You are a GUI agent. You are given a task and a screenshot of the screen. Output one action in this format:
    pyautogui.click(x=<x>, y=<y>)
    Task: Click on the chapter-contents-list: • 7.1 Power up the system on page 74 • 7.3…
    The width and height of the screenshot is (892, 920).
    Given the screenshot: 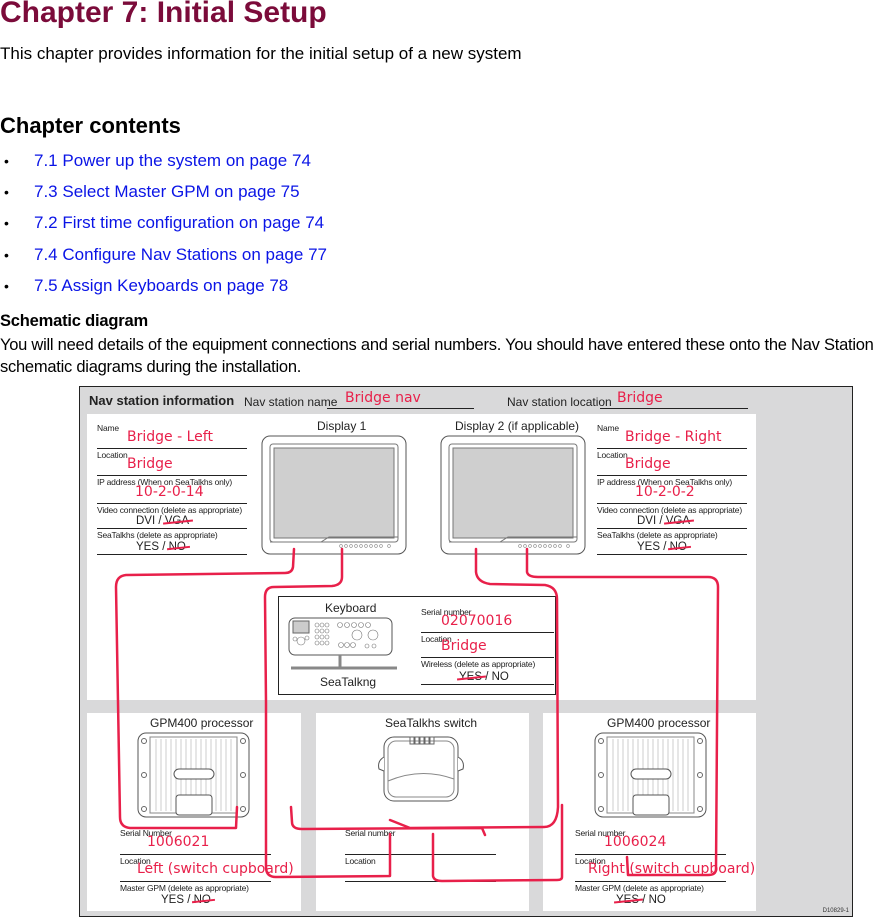 What is the action you would take?
    pyautogui.click(x=163, y=223)
    